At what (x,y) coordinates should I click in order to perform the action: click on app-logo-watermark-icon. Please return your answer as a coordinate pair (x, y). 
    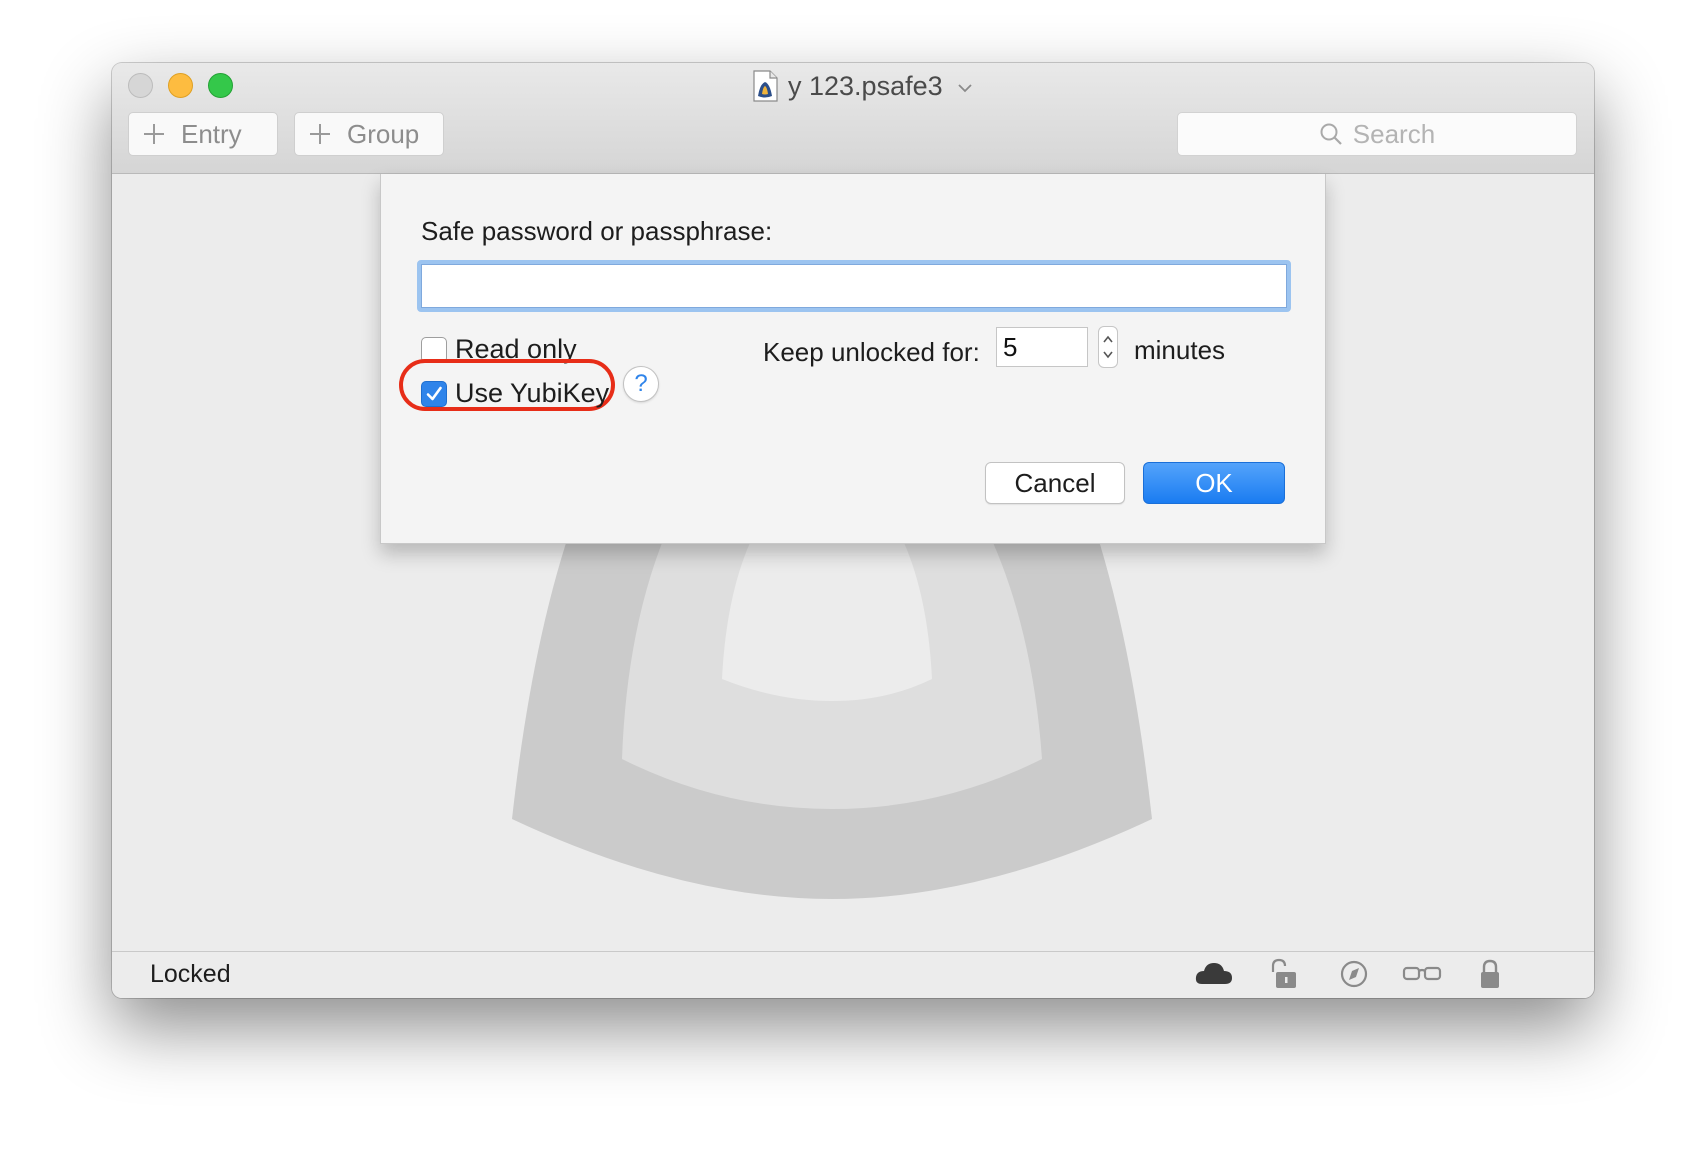
    Looking at the image, I should click on (832, 709).